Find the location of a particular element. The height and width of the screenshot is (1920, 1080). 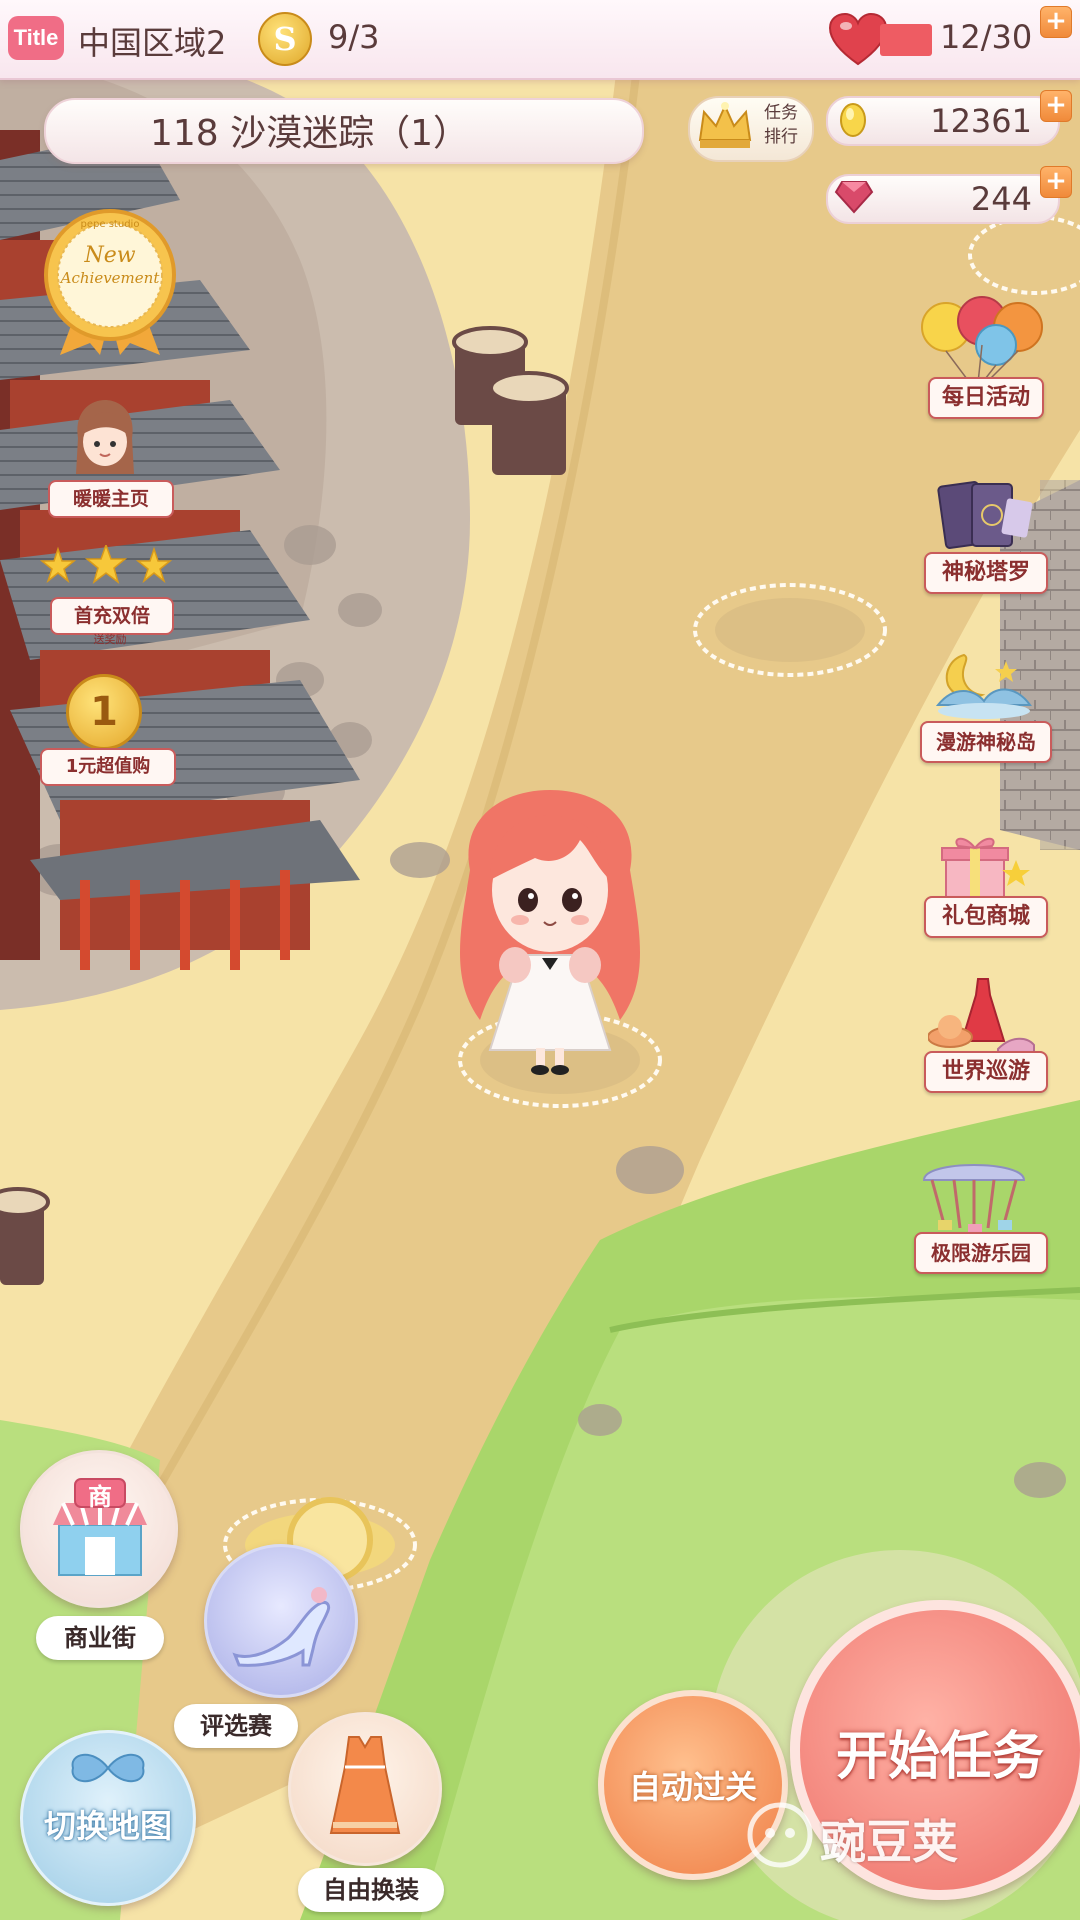

dress-icon is located at coordinates (365, 1785).